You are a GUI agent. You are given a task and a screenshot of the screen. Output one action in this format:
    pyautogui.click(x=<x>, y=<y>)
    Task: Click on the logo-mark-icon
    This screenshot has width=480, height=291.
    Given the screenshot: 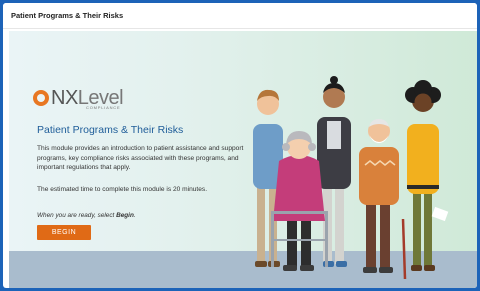 What is the action you would take?
    pyautogui.click(x=41, y=98)
    